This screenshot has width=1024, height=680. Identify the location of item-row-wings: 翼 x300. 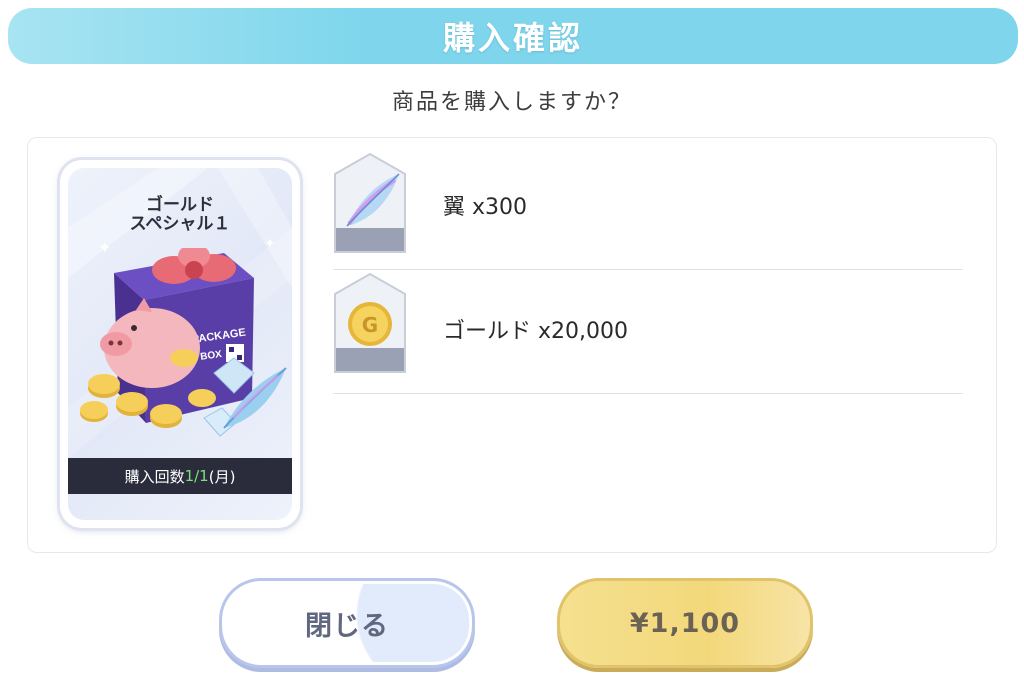
(648, 211).